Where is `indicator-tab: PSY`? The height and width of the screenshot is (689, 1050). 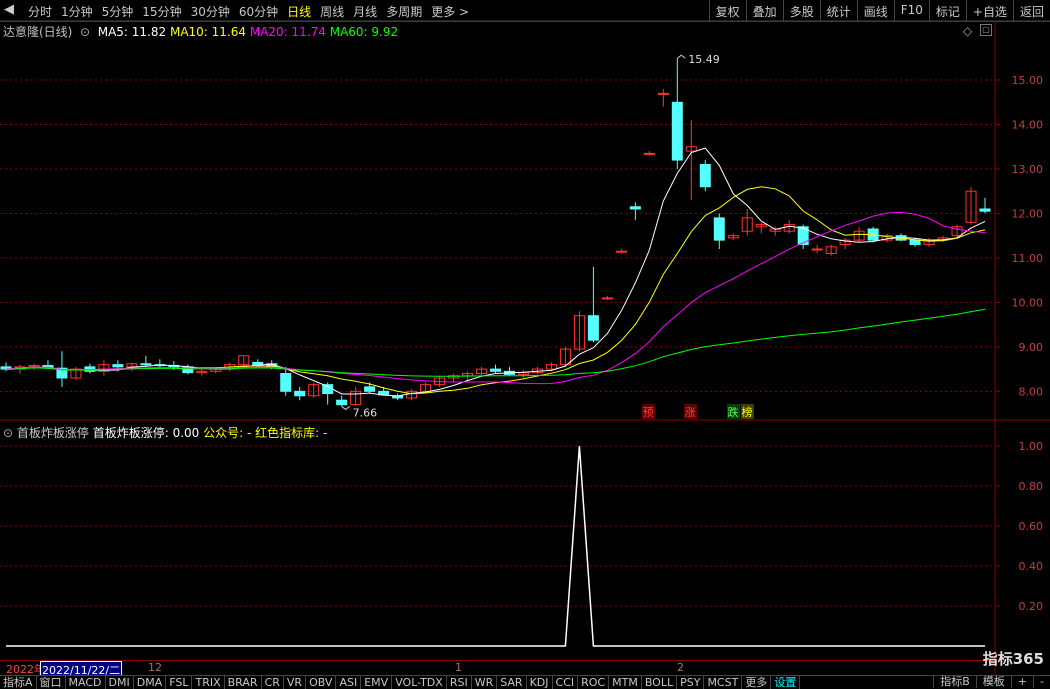 indicator-tab: PSY is located at coordinates (691, 682).